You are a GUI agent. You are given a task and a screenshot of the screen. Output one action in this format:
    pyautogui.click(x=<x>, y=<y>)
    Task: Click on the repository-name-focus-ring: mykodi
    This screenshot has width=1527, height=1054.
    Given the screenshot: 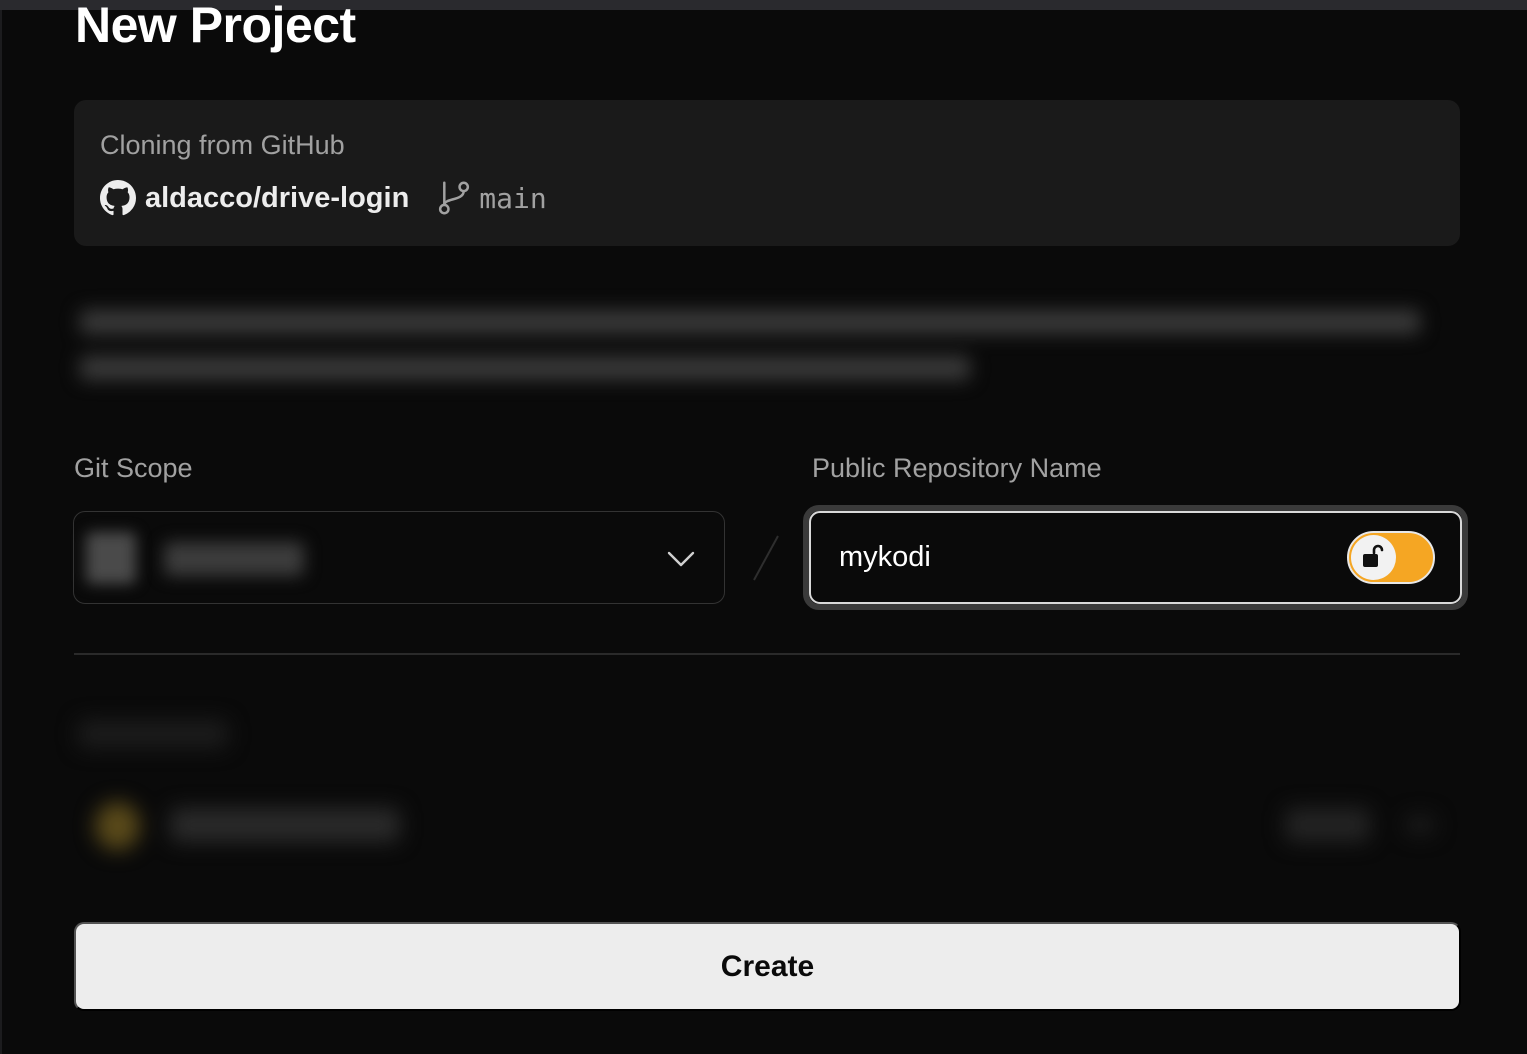 What is the action you would take?
    pyautogui.click(x=1135, y=557)
    